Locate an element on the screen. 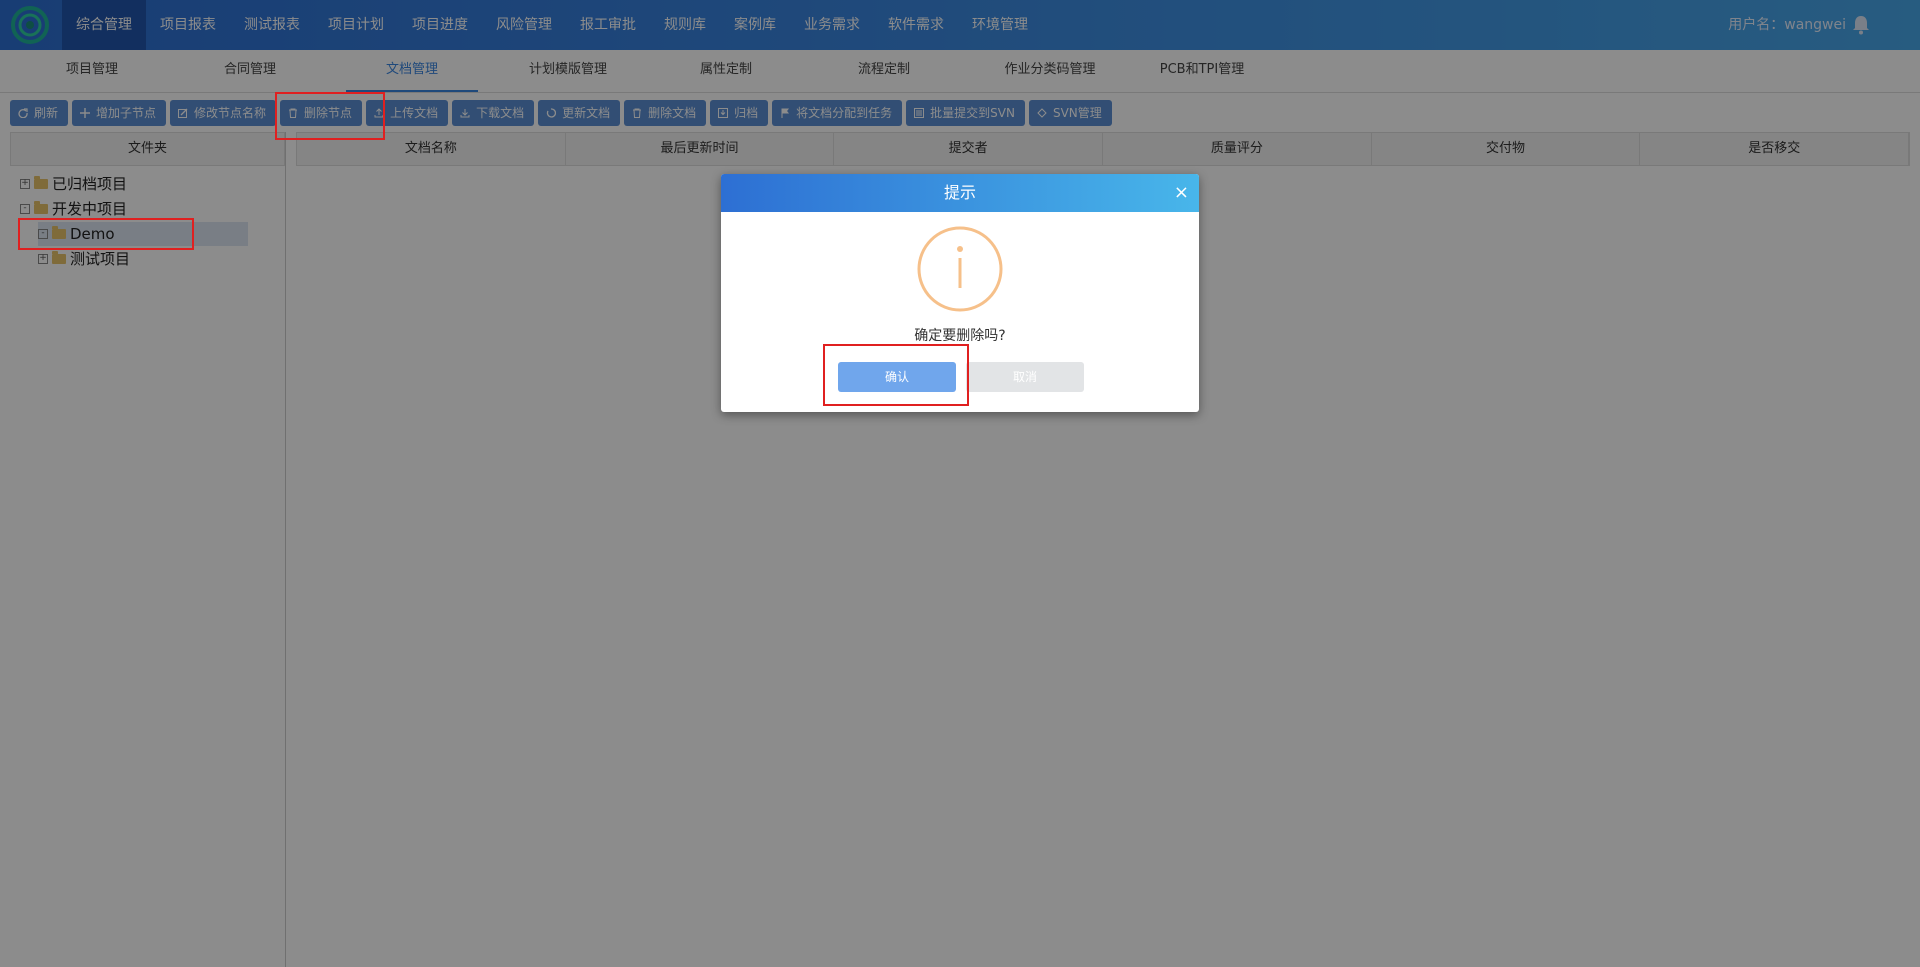 This screenshot has height=967, width=1920. dialog-title: 提示 is located at coordinates (959, 192).